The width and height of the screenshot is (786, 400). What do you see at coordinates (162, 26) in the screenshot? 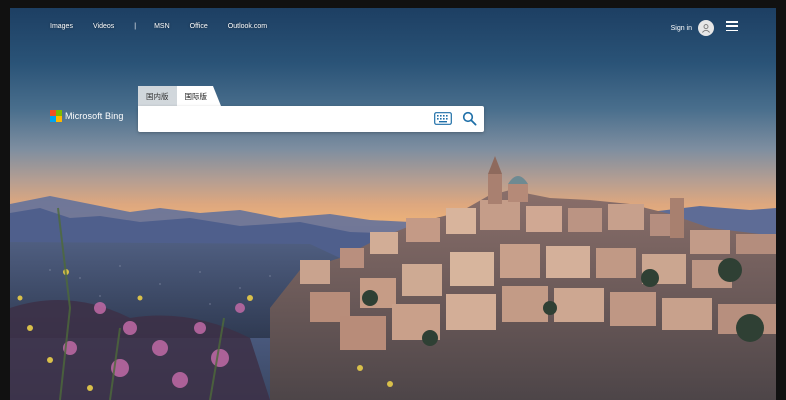
I see `nav-link-msn: MSN` at bounding box center [162, 26].